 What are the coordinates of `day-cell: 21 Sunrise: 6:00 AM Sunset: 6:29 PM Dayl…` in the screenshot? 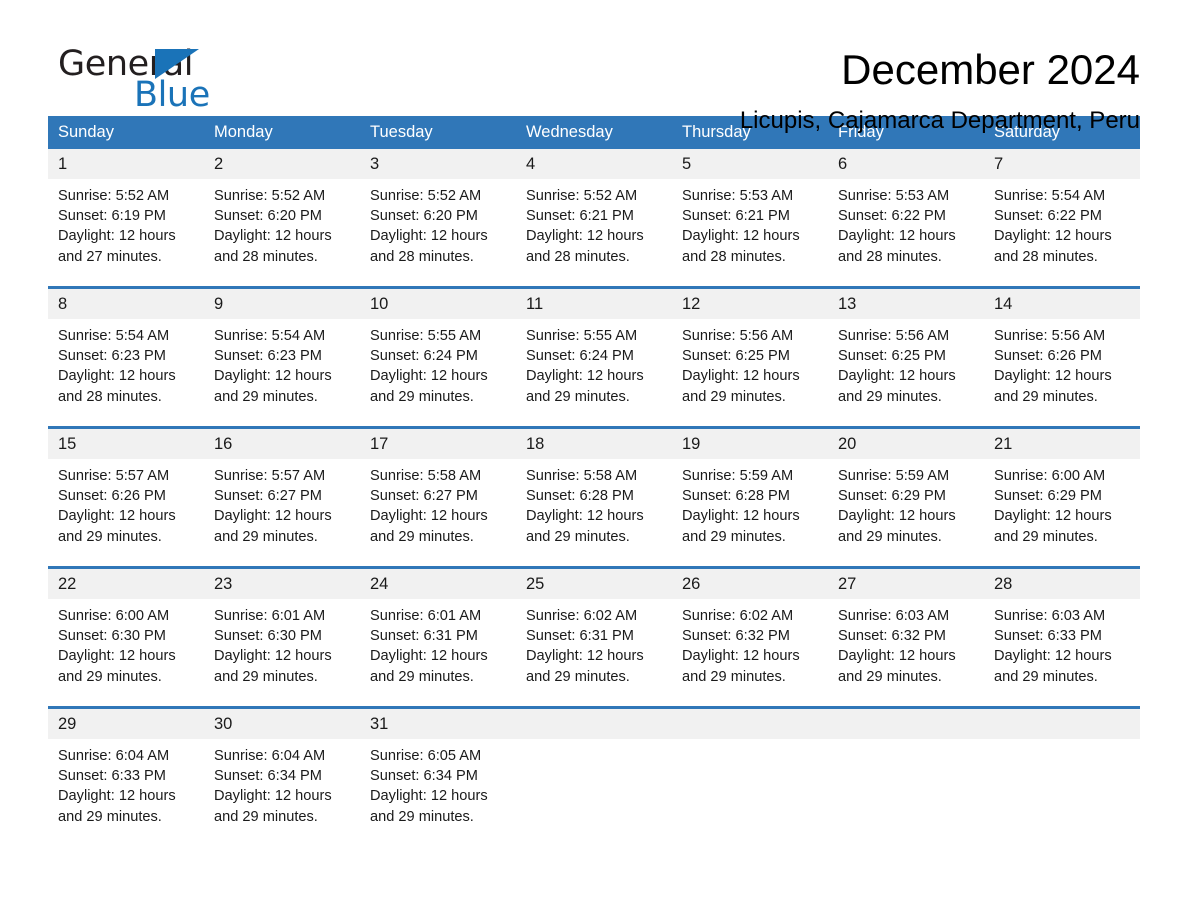 It's located at (1062, 497).